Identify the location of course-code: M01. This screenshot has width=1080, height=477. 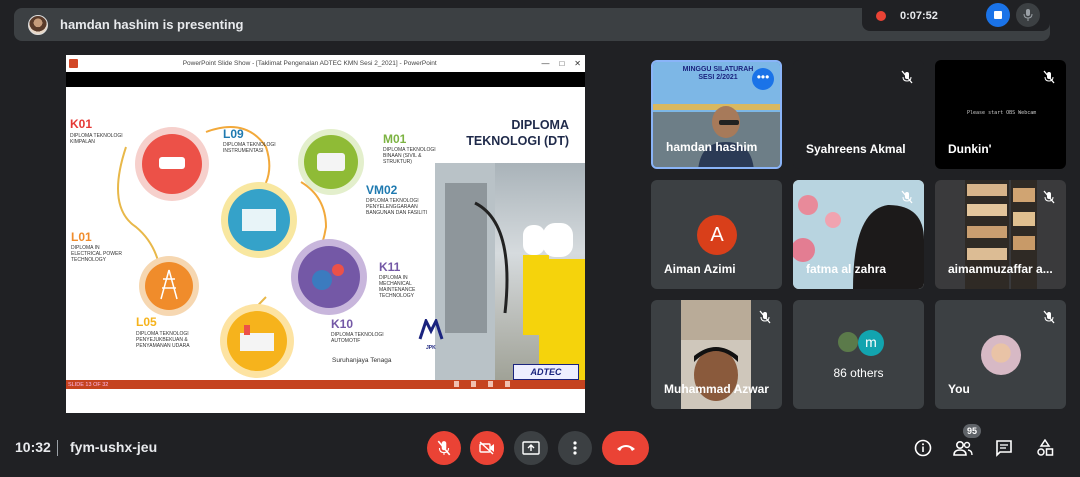
(395, 139).